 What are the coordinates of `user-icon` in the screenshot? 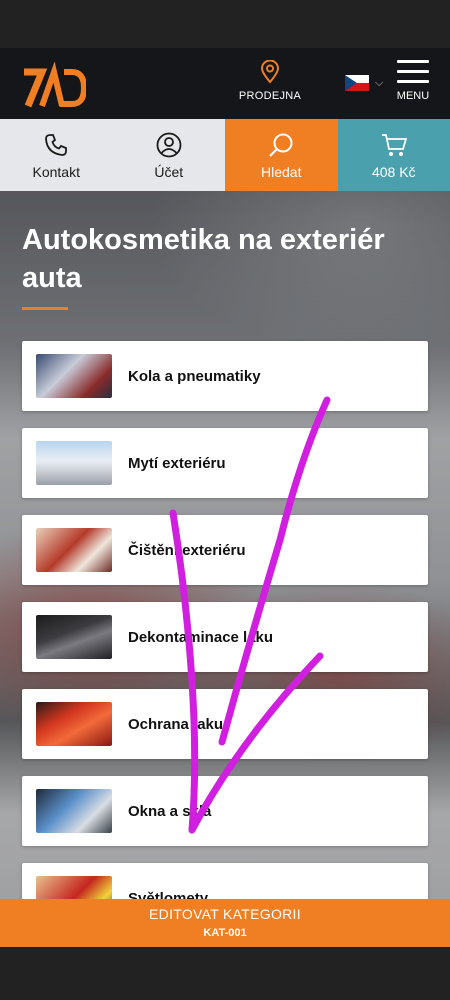 It's located at (169, 145).